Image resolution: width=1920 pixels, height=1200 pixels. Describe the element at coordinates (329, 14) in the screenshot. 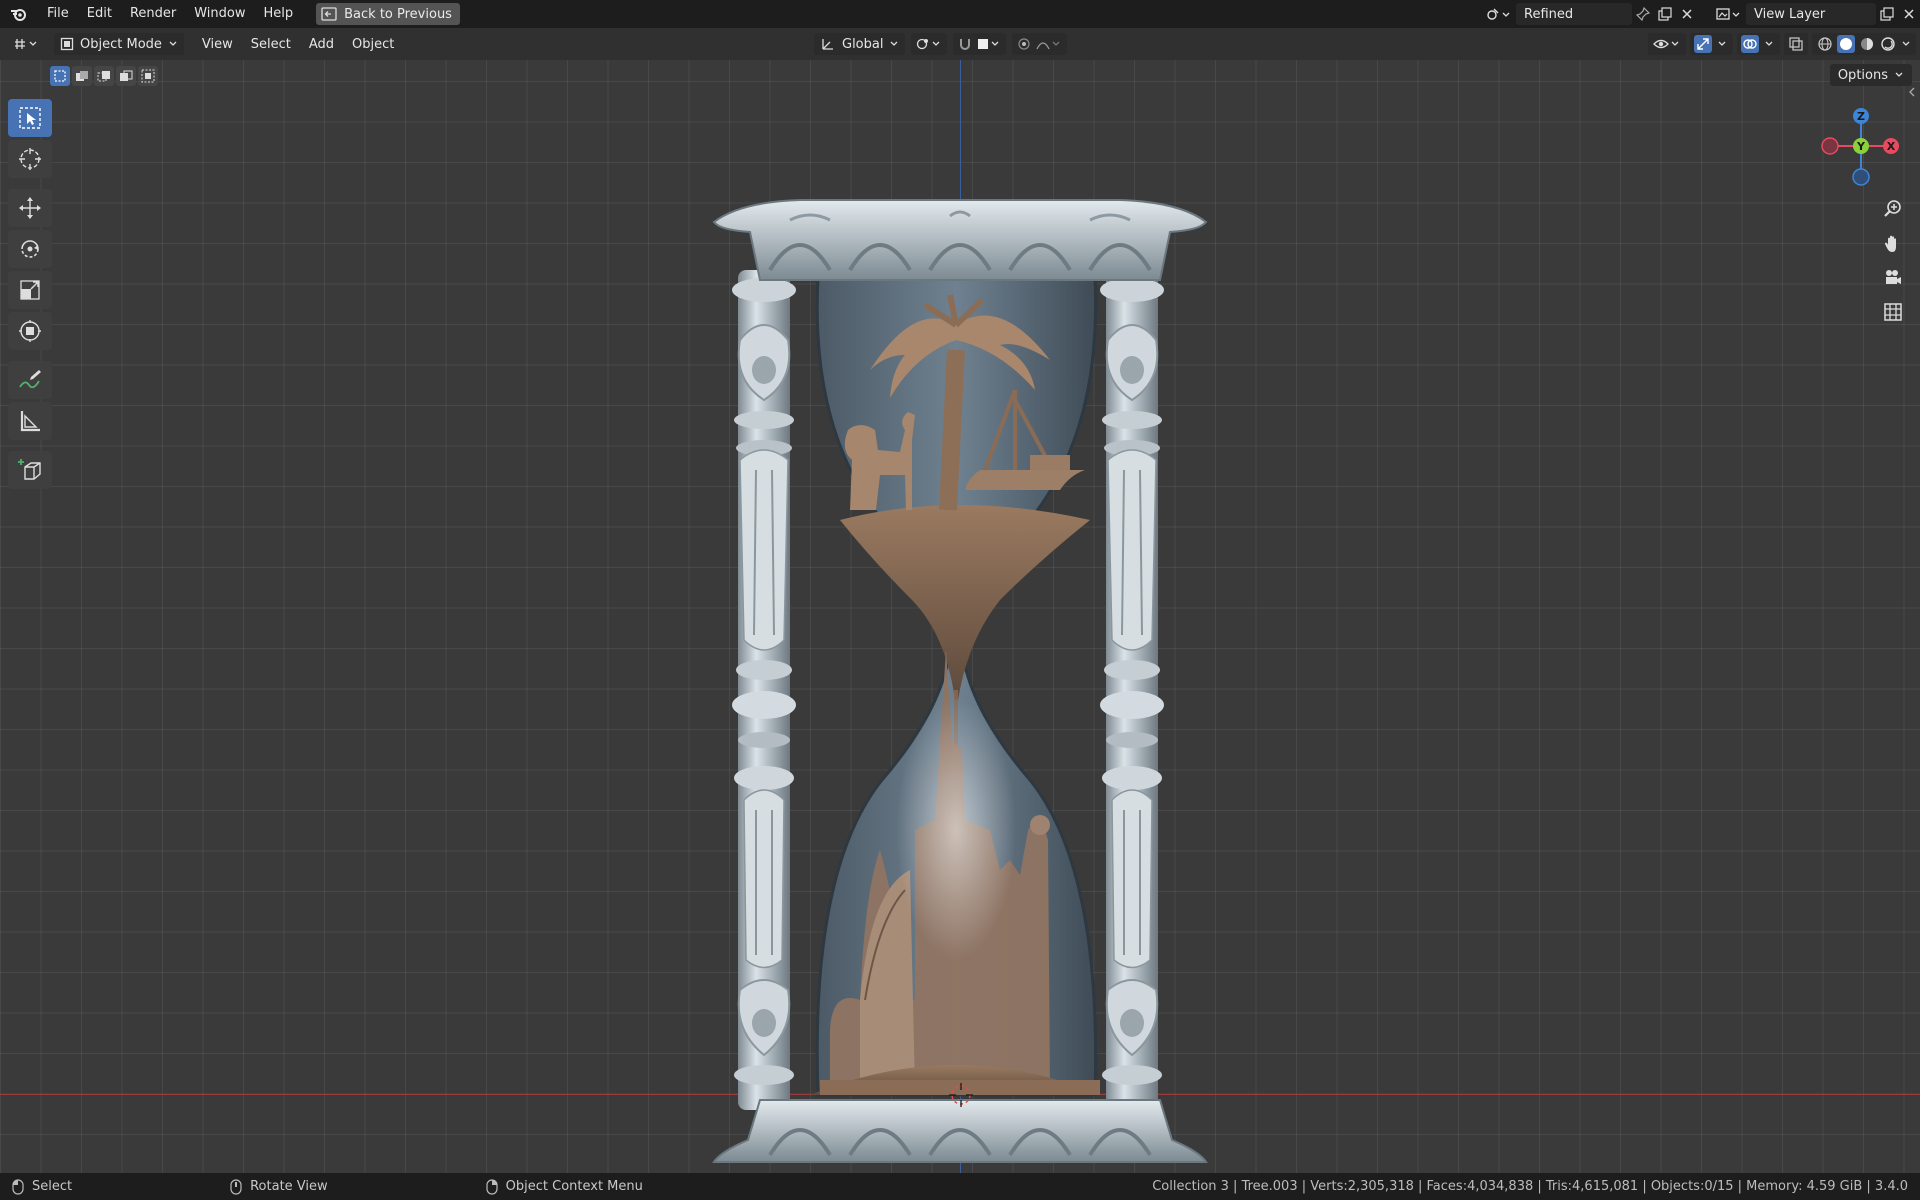

I see `back-icon` at that location.